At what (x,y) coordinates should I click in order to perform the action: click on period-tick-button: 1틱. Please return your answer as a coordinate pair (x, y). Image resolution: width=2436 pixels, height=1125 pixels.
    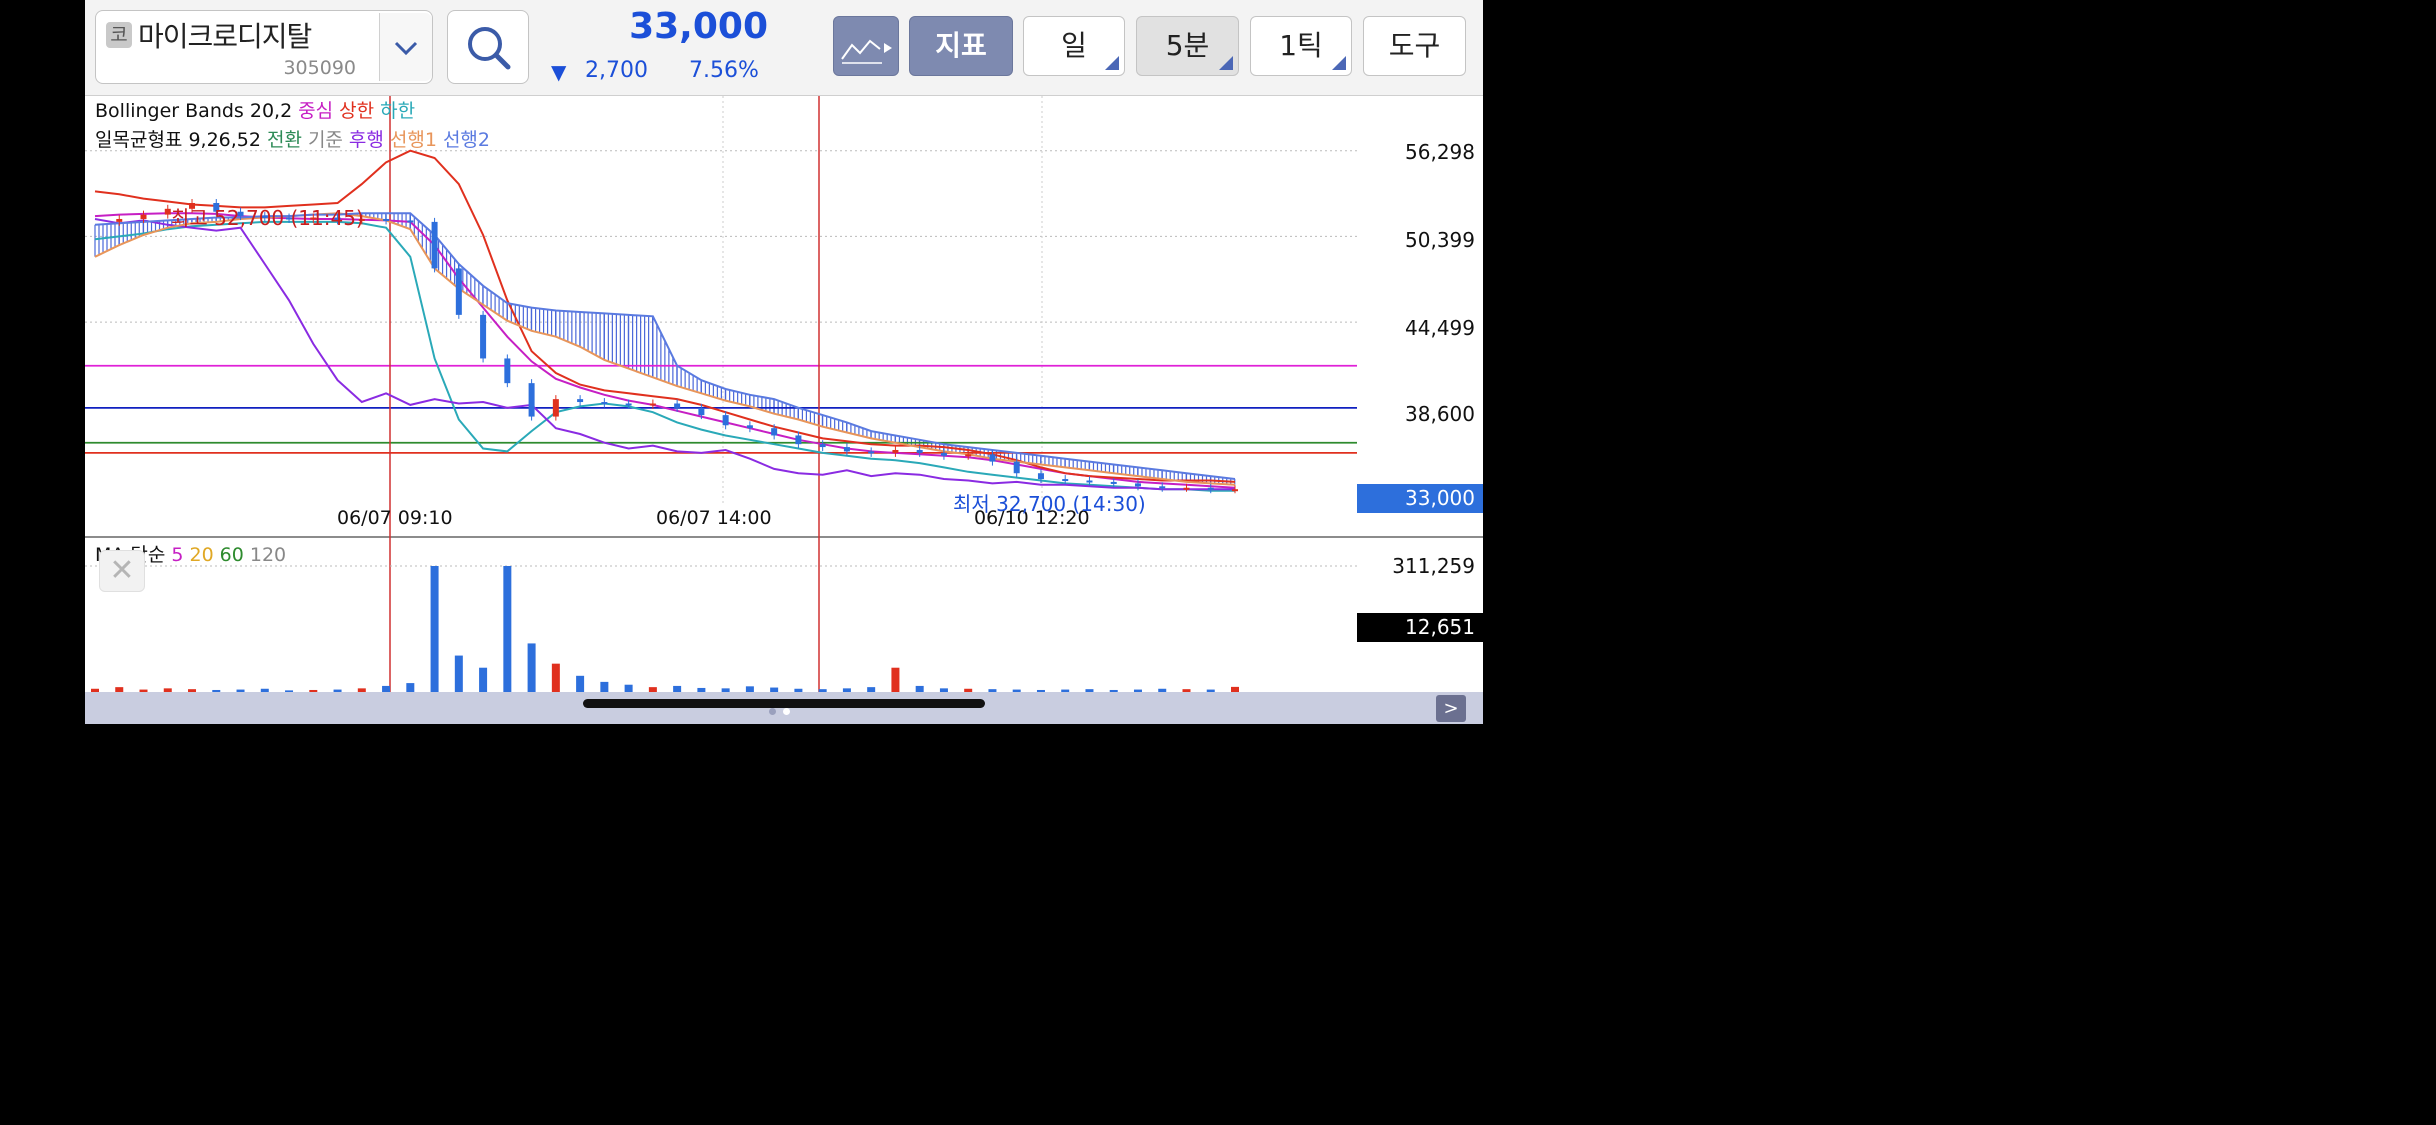
    Looking at the image, I should click on (1301, 46).